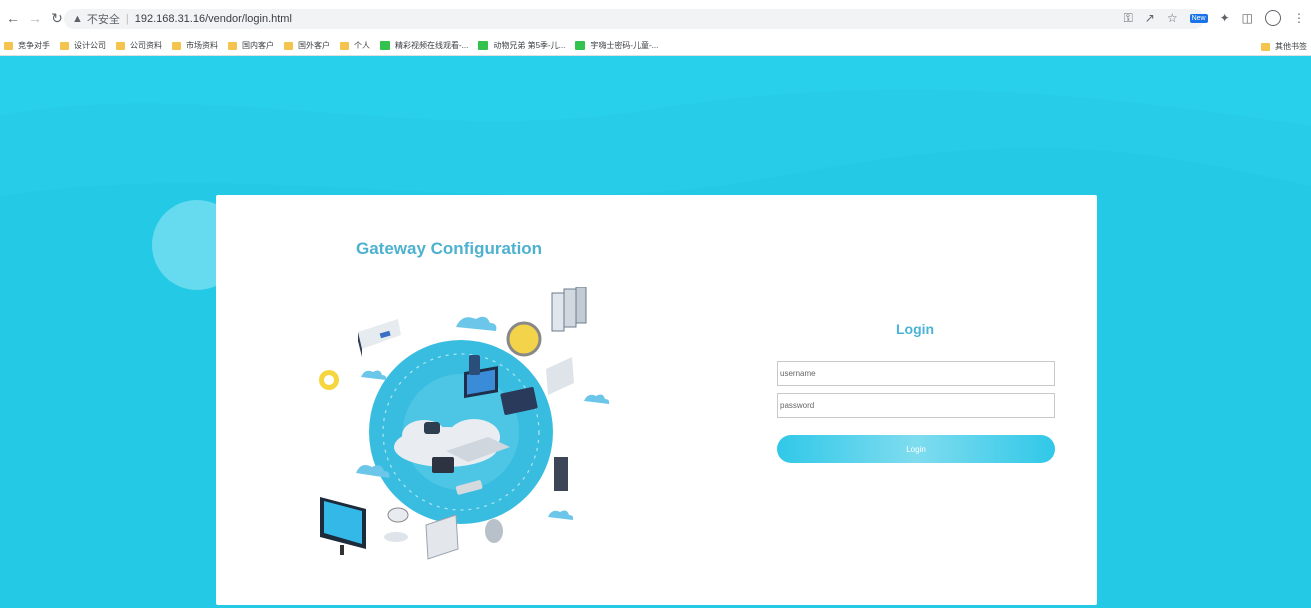 The width and height of the screenshot is (1311, 608). What do you see at coordinates (1247, 18) in the screenshot?
I see `sidepanel-icon: ◫` at bounding box center [1247, 18].